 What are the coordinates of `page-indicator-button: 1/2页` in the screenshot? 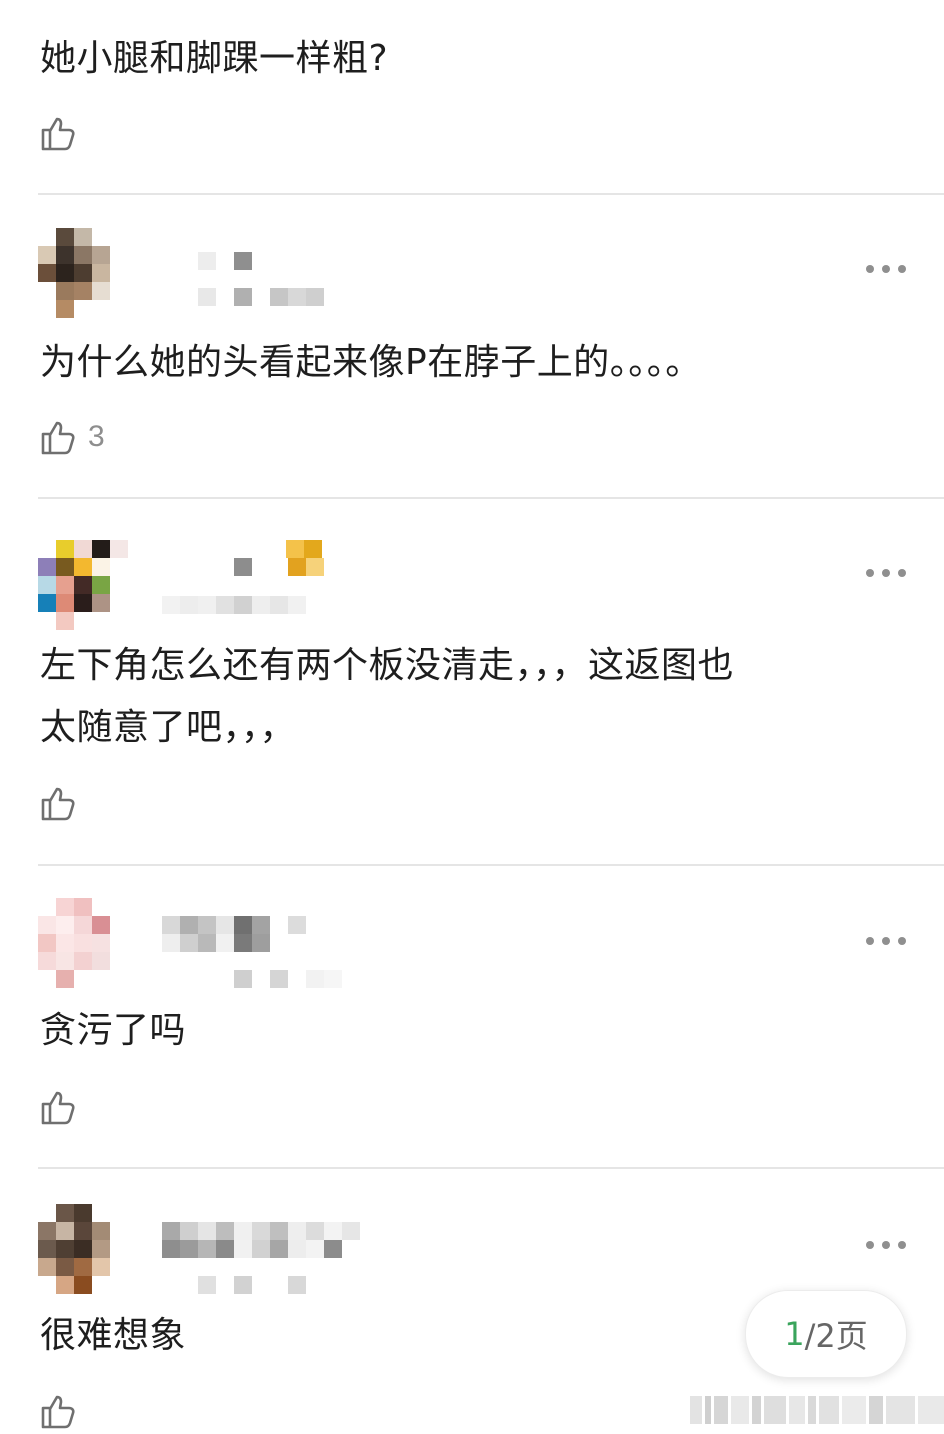 It's located at (826, 1334).